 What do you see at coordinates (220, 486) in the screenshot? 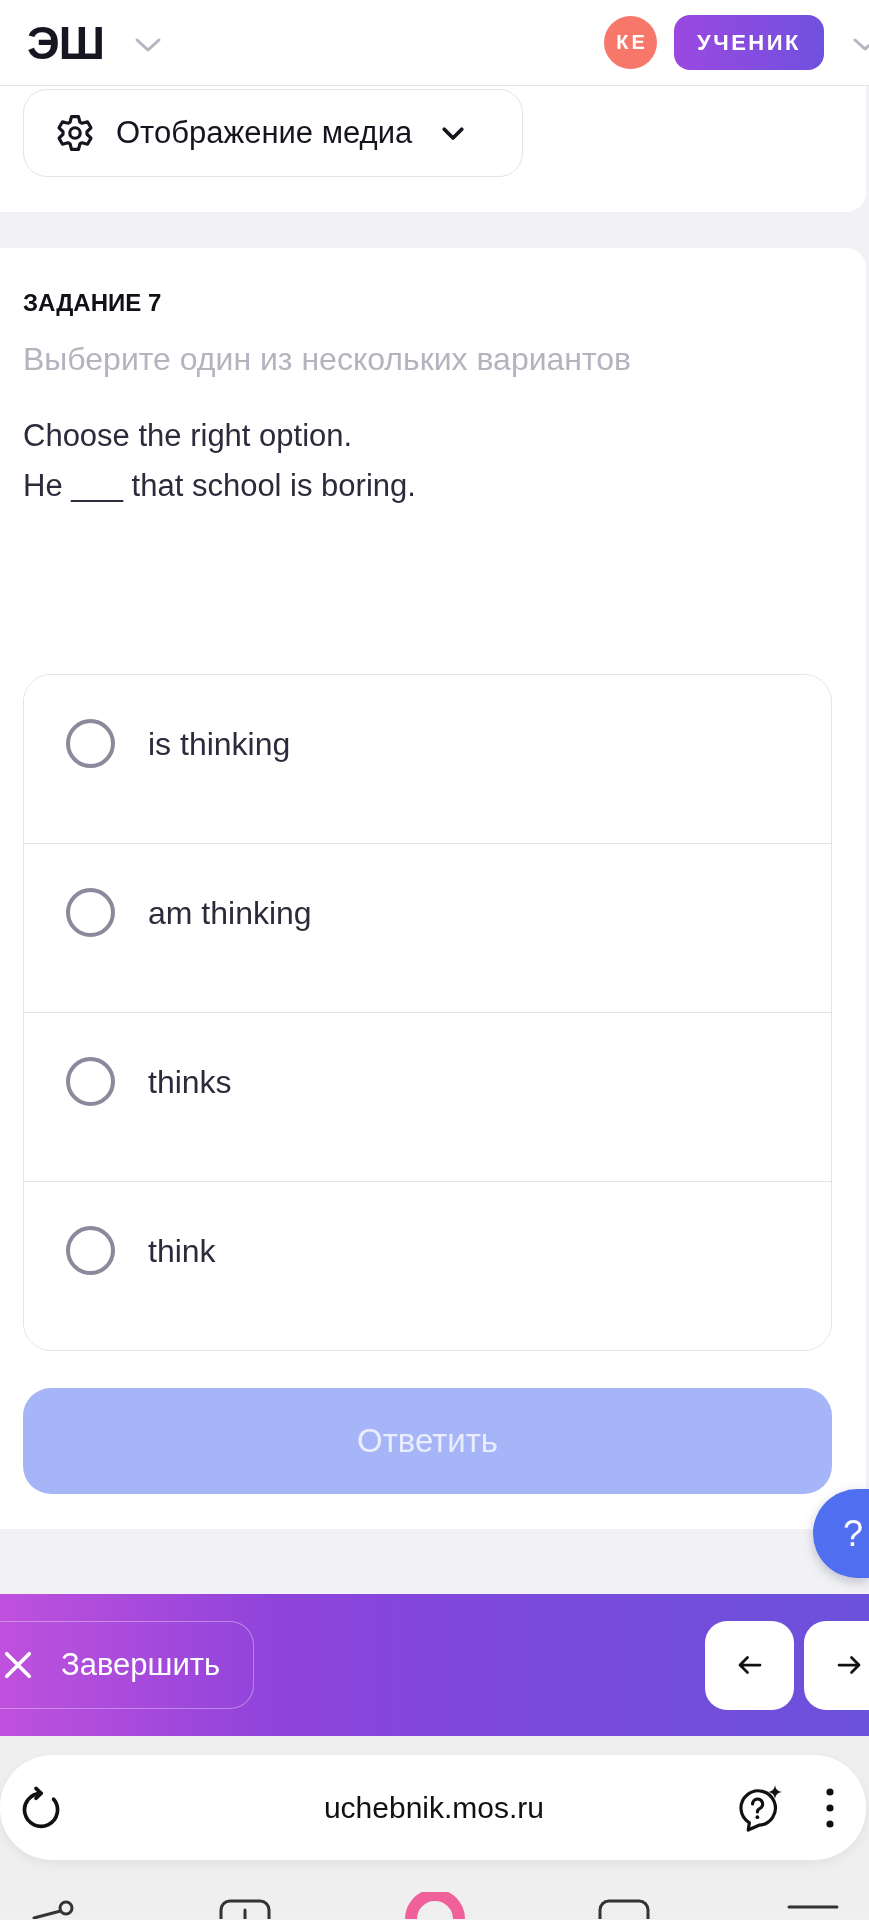
I see `question-text: He ___ that school is boring.` at bounding box center [220, 486].